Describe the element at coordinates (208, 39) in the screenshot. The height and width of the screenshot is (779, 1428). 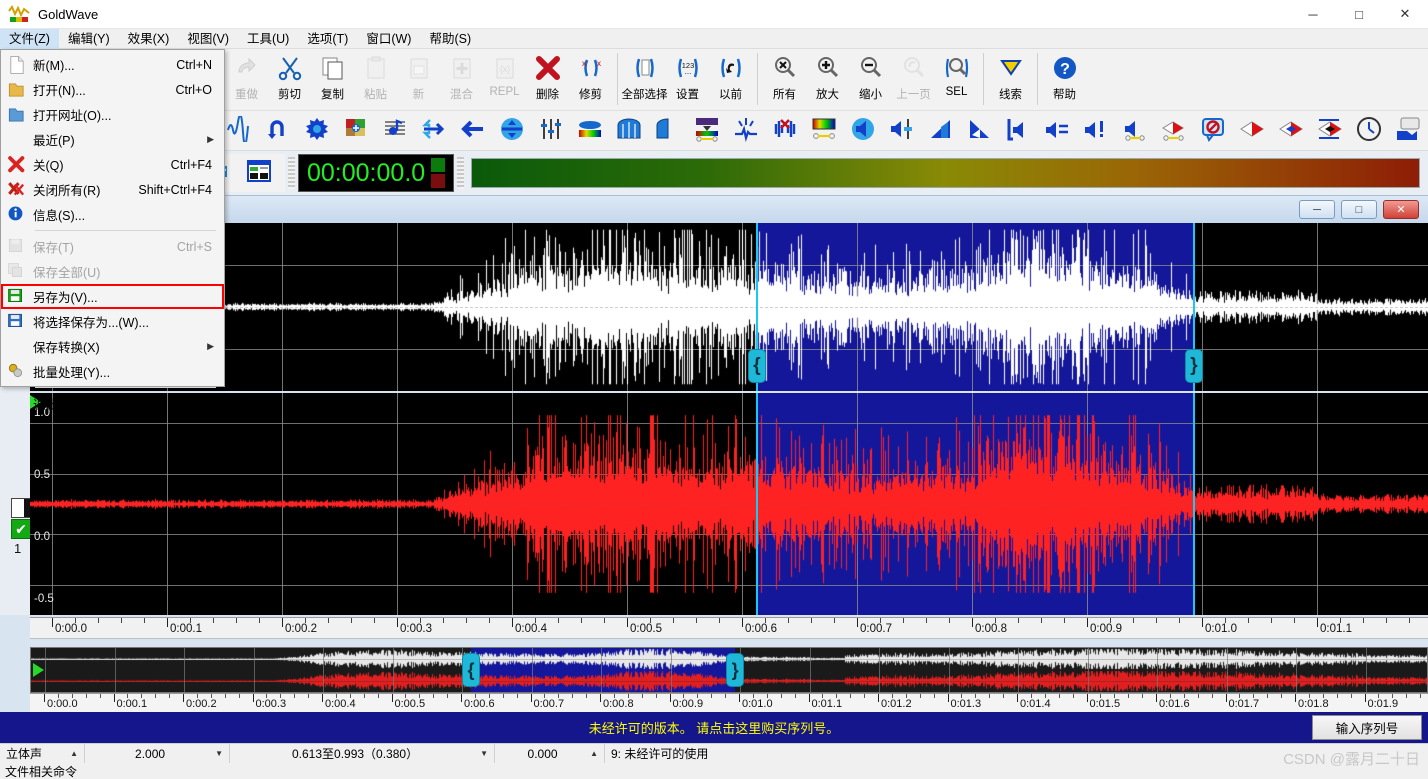
I see `menu-view: 视图(V)` at that location.